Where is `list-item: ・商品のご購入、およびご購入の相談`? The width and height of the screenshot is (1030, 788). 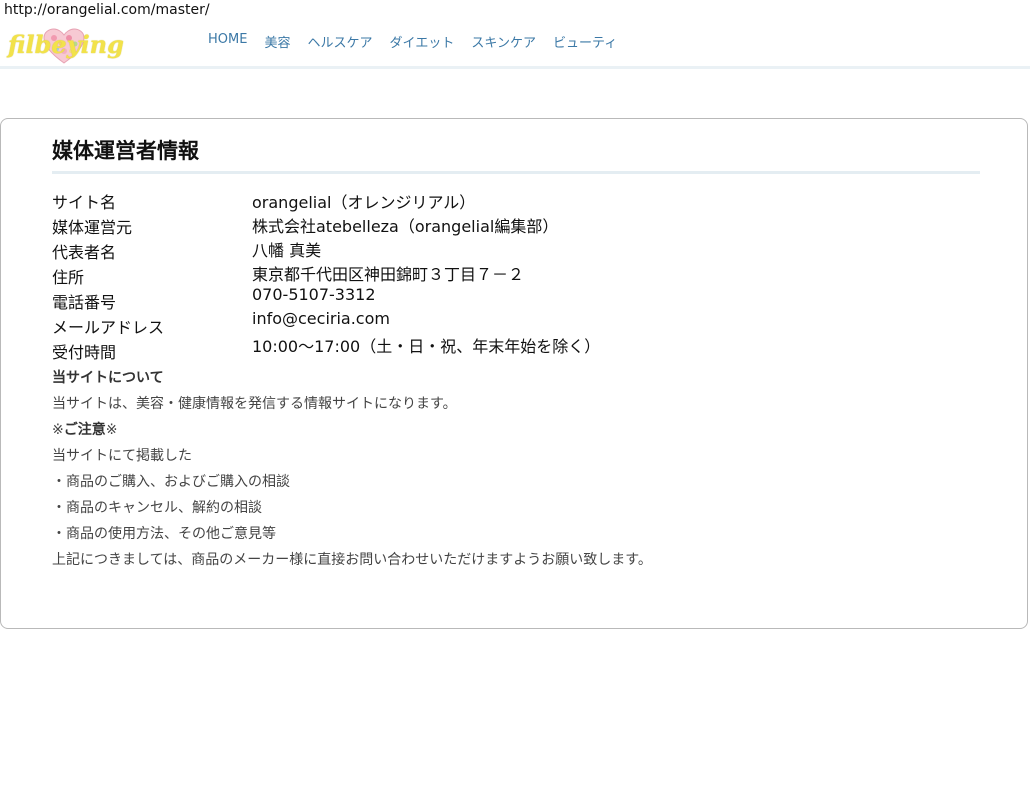
list-item: ・商品のご購入、およびご購入の相談 is located at coordinates (171, 482).